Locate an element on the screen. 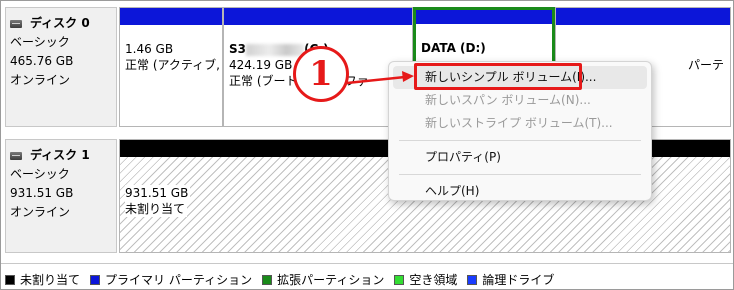  unallocated-size: 931.51 GB is located at coordinates (158, 193).